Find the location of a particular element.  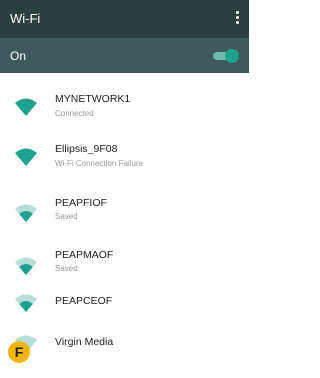

network-name: Ellipsis_9F08 is located at coordinates (86, 149).